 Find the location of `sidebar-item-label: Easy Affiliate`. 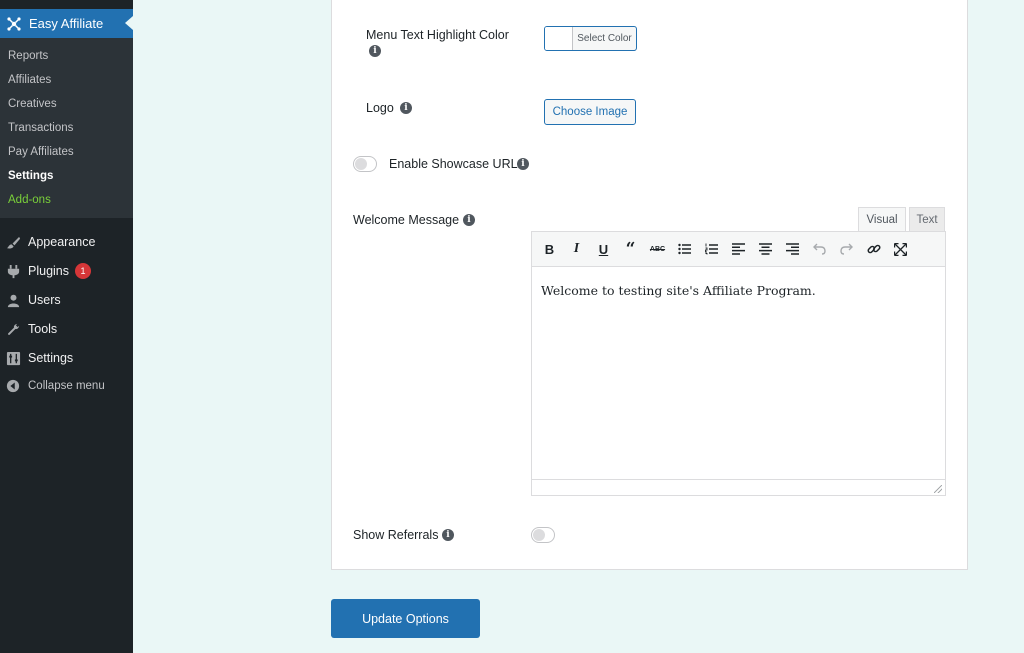

sidebar-item-label: Easy Affiliate is located at coordinates (66, 23).